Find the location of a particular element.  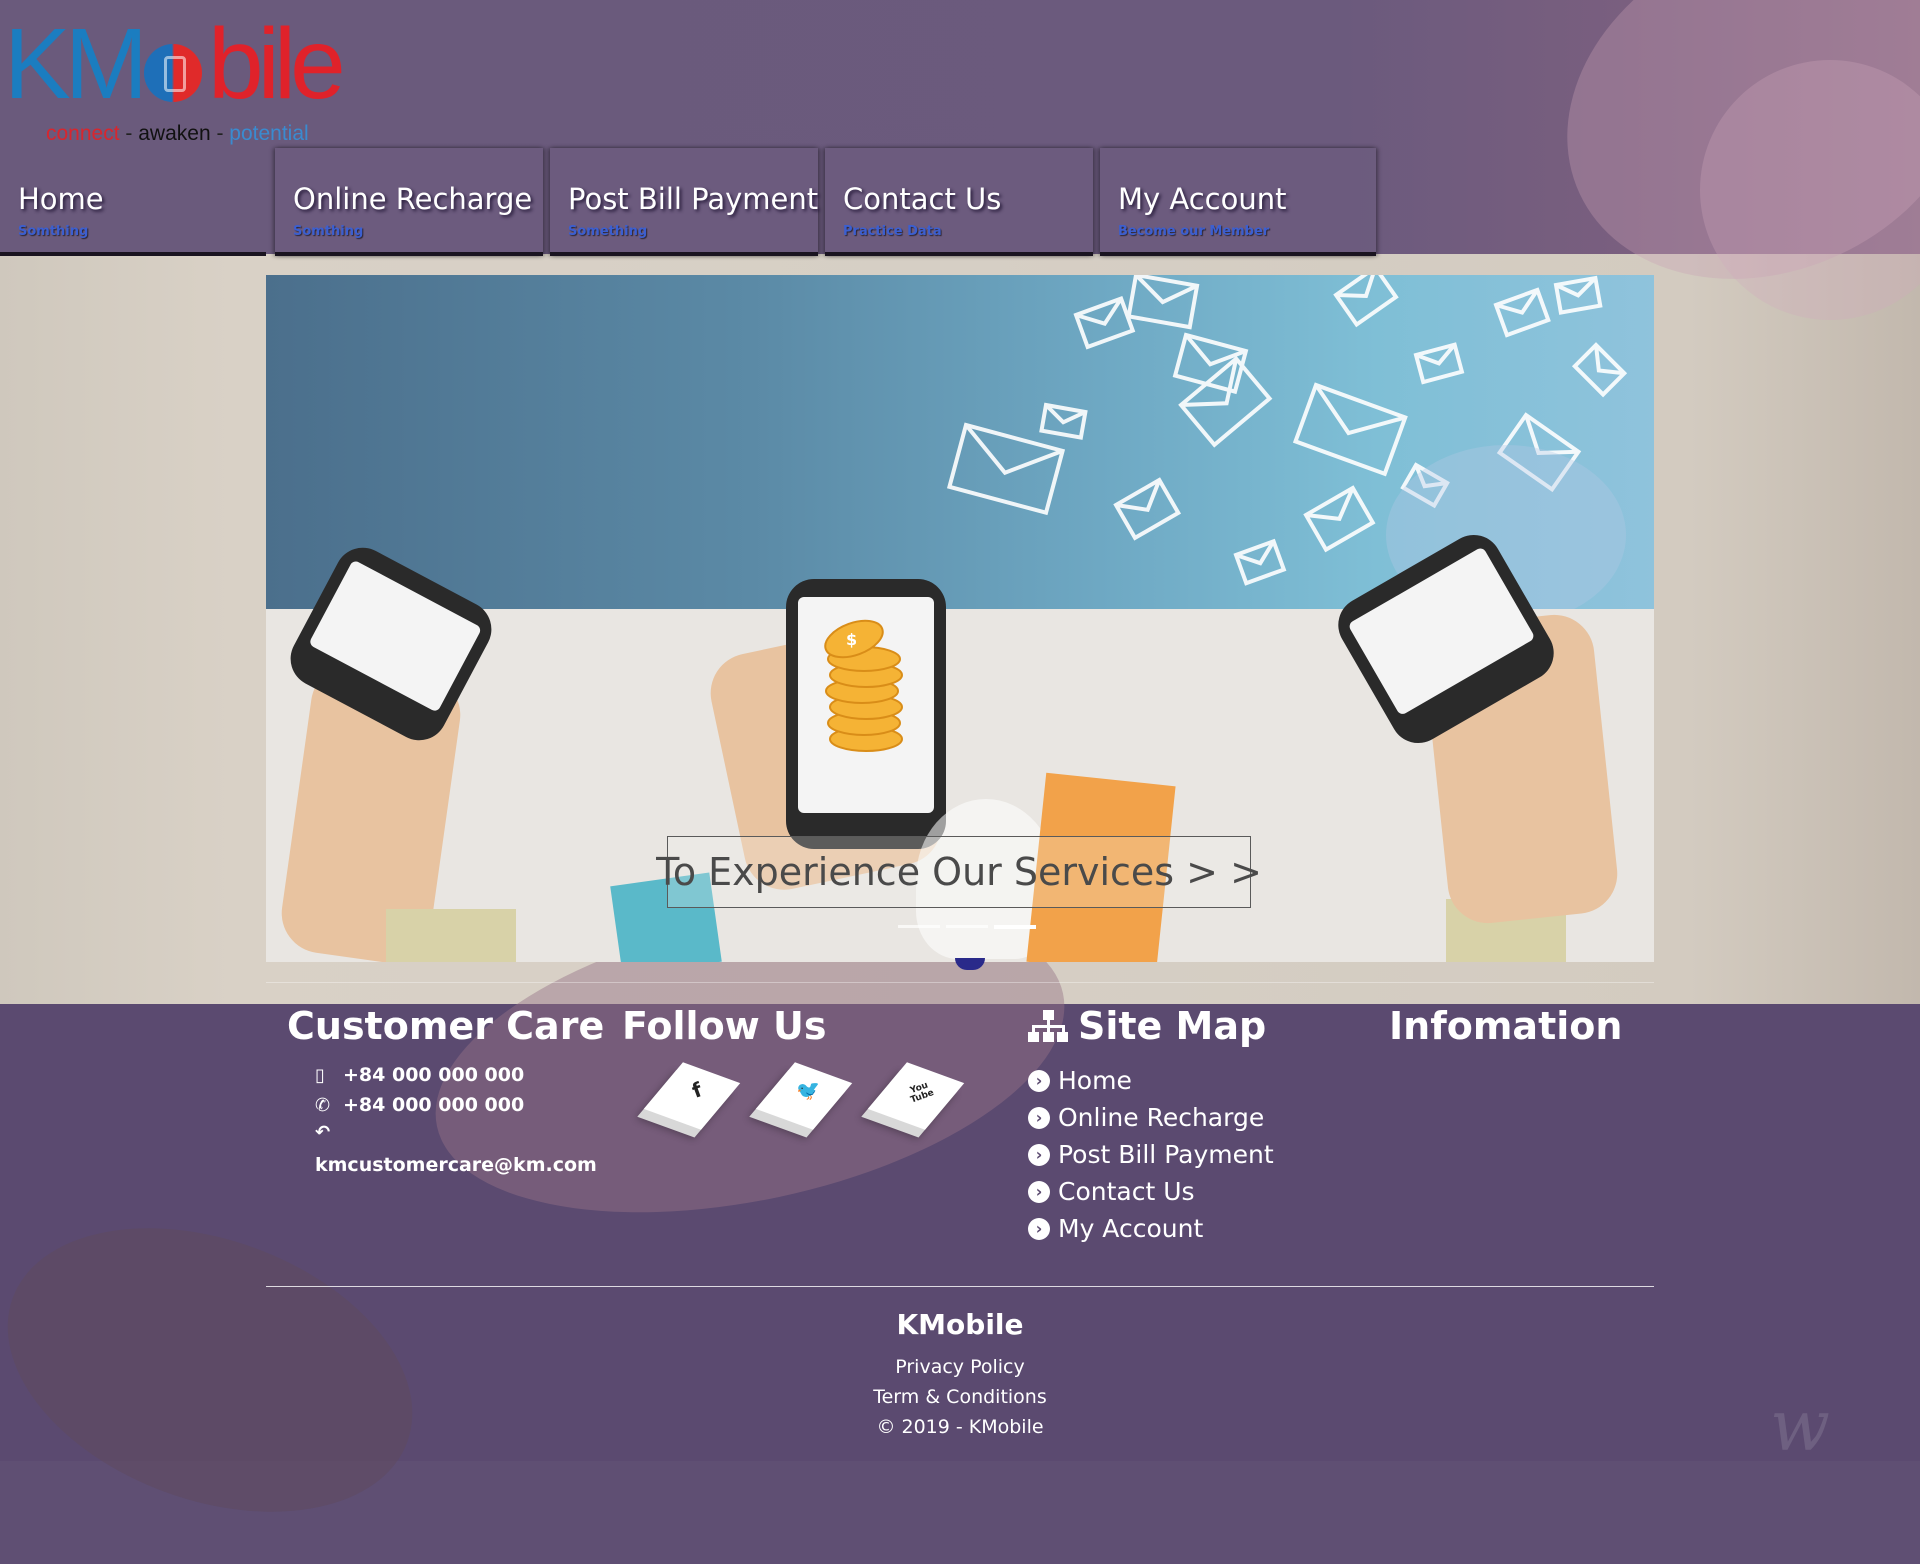

reply-icon-wrapper: ↶ is located at coordinates (329, 1132).